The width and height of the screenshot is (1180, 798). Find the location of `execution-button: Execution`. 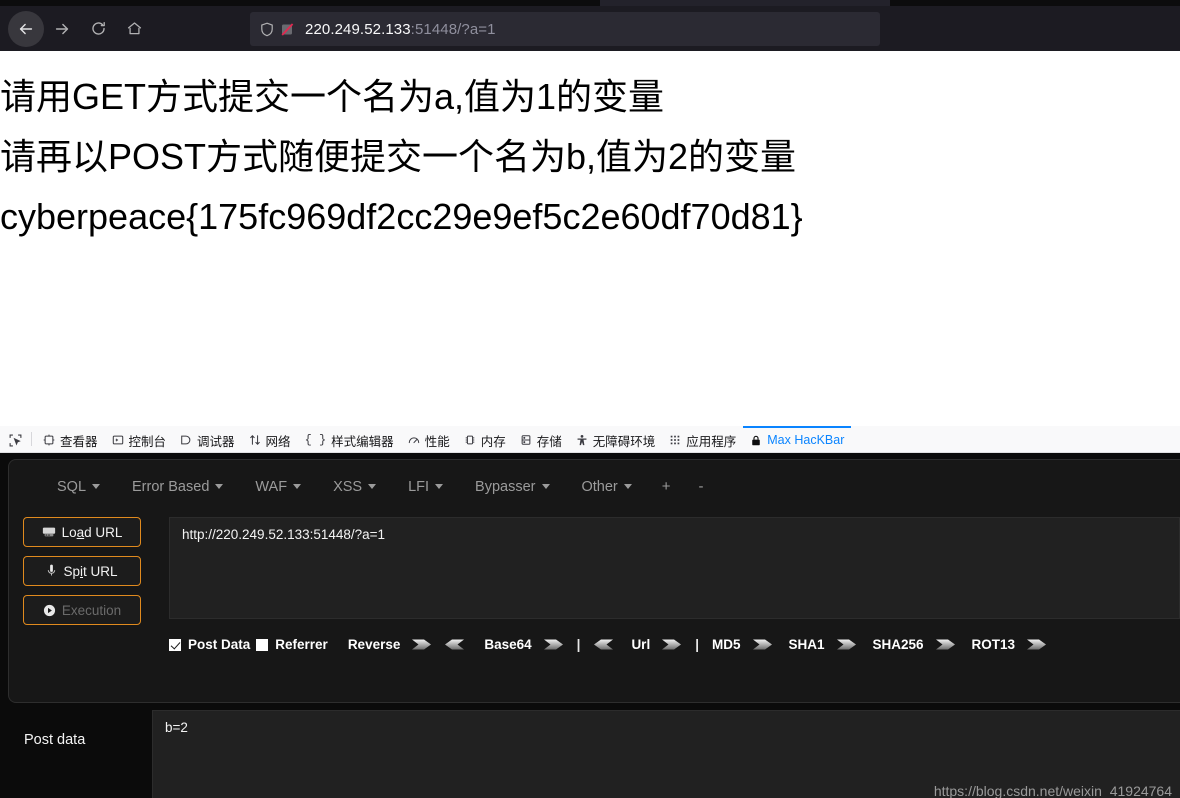

execution-button: Execution is located at coordinates (82, 610).